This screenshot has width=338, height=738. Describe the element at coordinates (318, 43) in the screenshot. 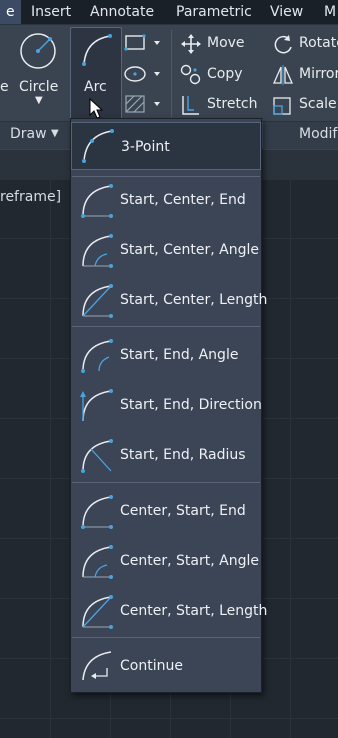

I see `rotate-button: Rotate` at that location.